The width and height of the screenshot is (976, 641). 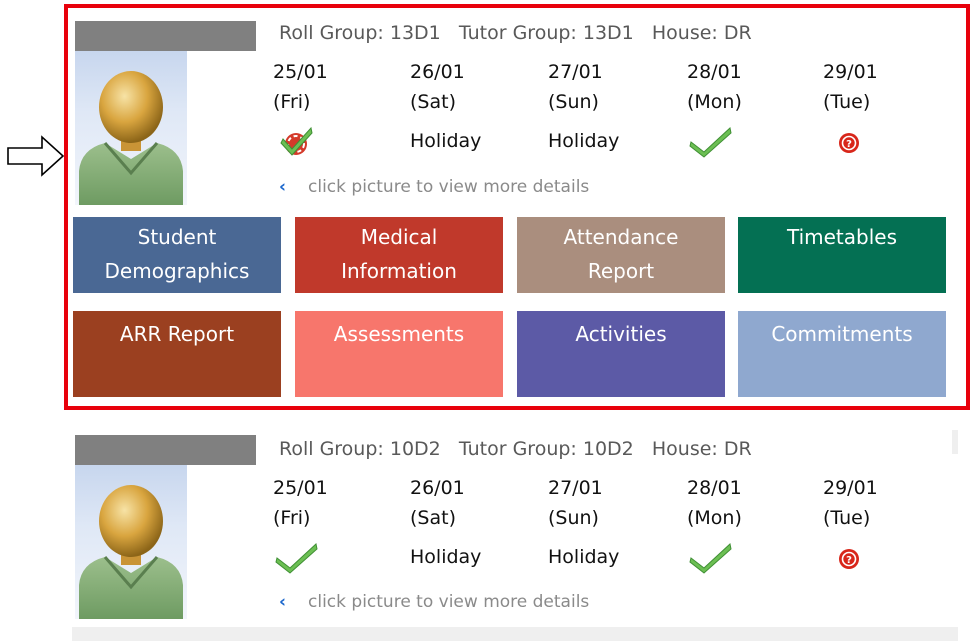 What do you see at coordinates (360, 449) in the screenshot?
I see `roll-group: Roll Group: 10D2` at bounding box center [360, 449].